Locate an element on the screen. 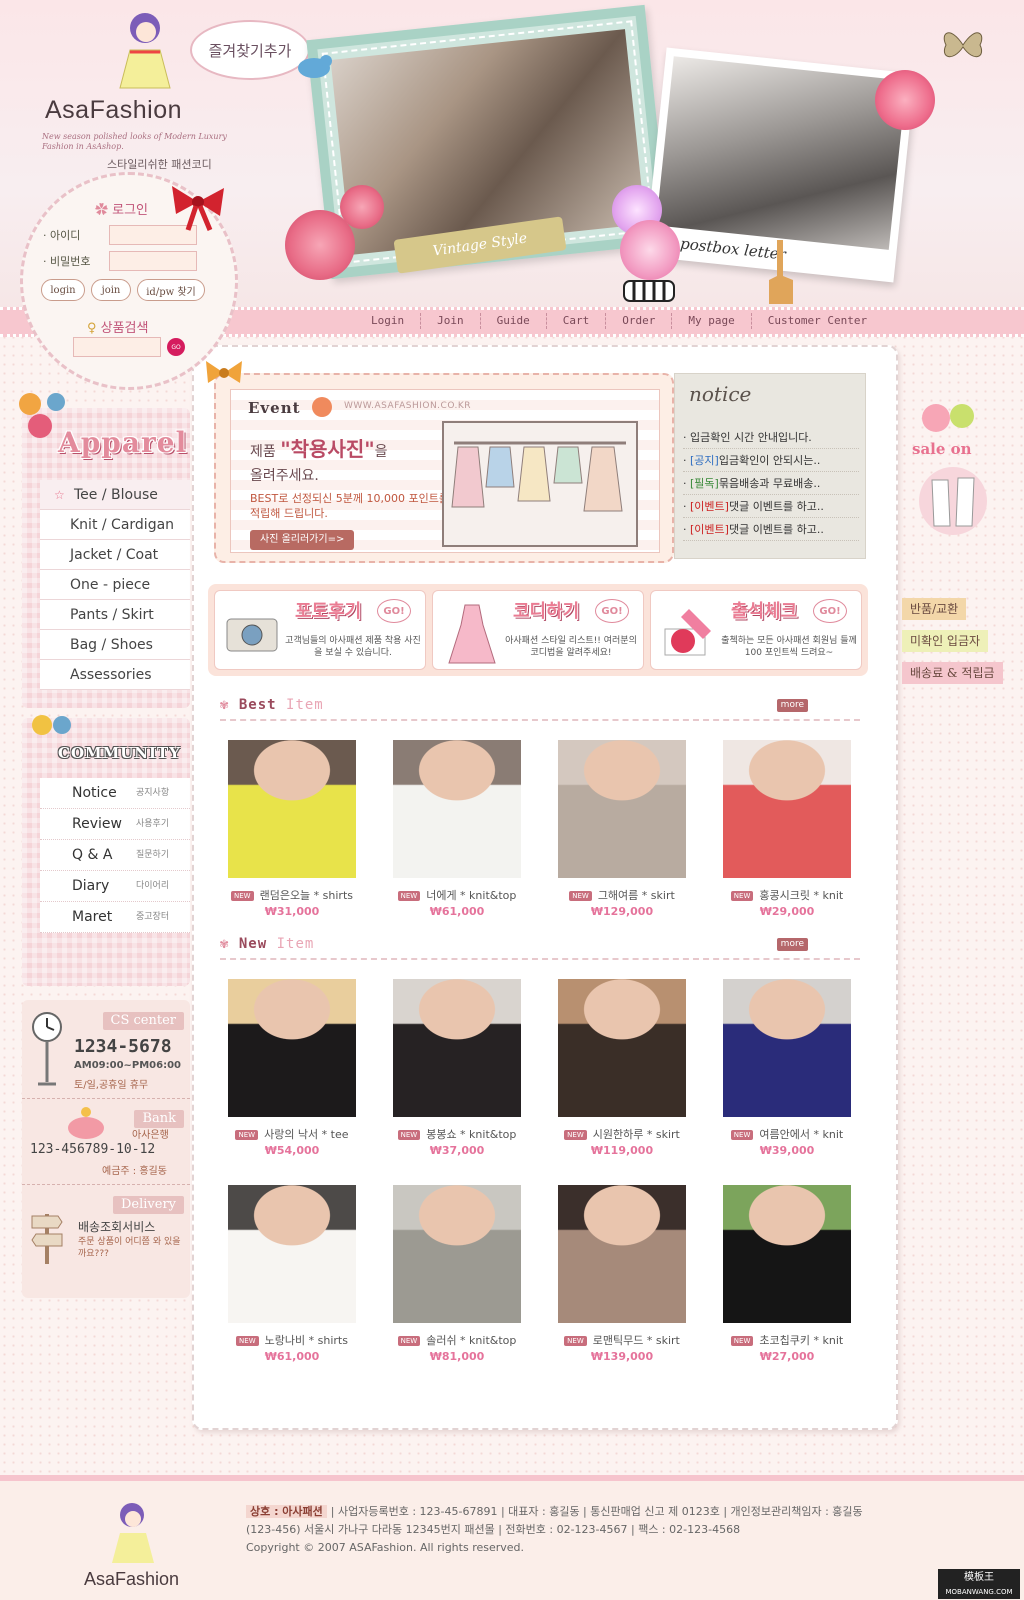  shipping-points-link: 배송료 & 적립금 is located at coordinates (952, 673).